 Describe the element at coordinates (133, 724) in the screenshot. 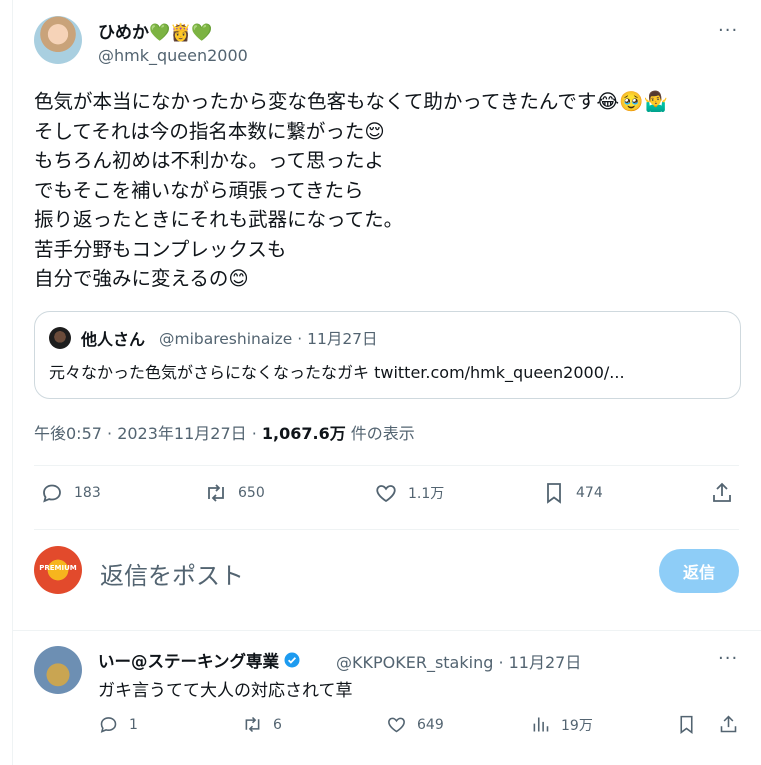

I see `reply-reply-count: 1` at that location.